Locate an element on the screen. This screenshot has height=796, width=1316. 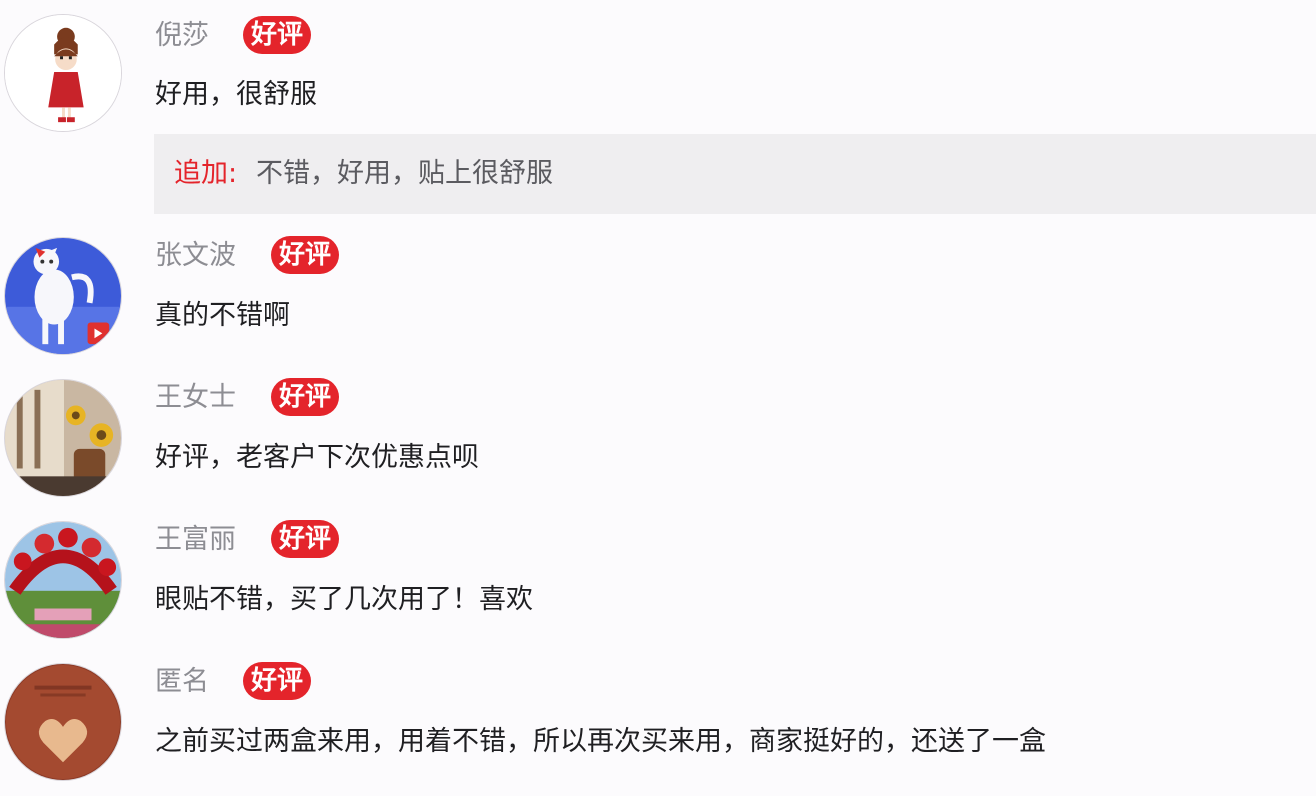
username: 匿名 is located at coordinates (182, 681).